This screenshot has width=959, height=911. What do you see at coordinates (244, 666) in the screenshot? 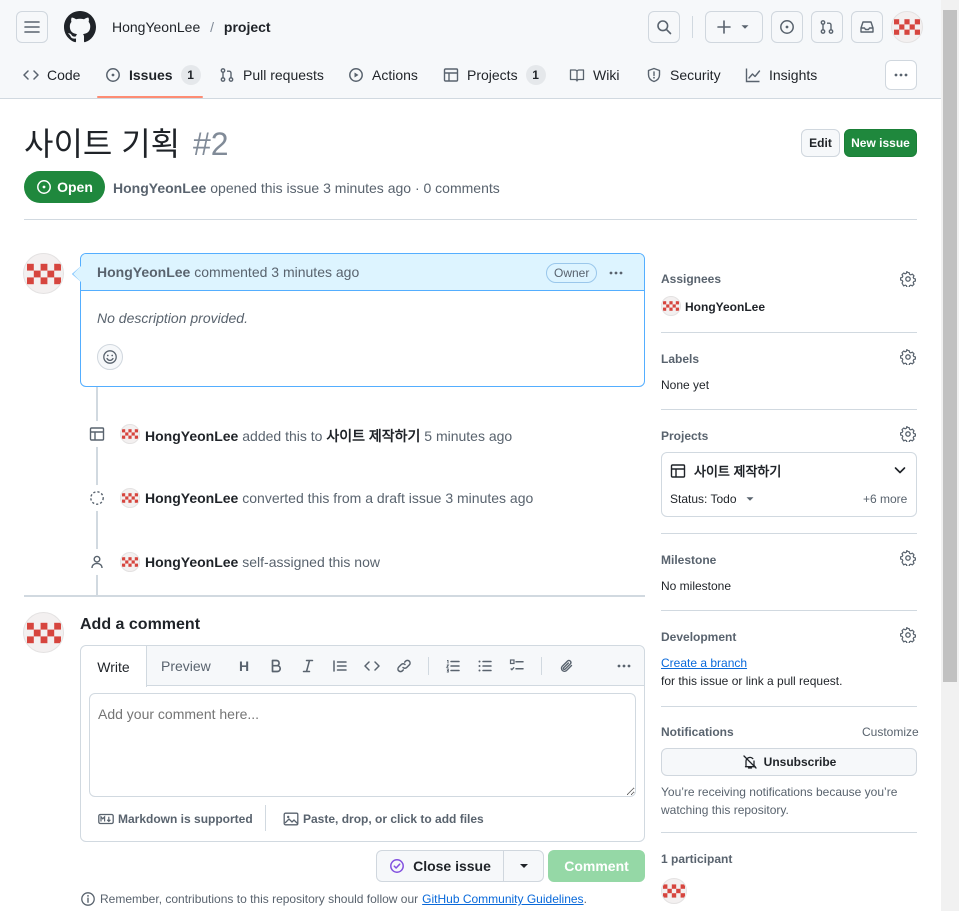
I see `heading-icon: H` at bounding box center [244, 666].